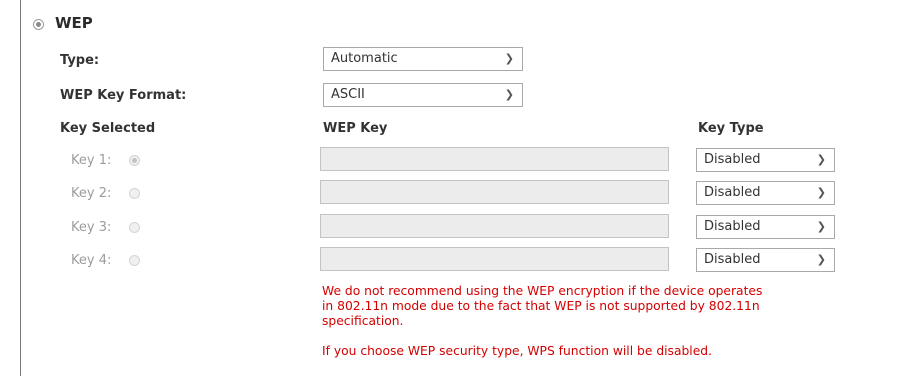 This screenshot has width=907, height=376. What do you see at coordinates (134, 193) in the screenshot?
I see `key-2-radio` at bounding box center [134, 193].